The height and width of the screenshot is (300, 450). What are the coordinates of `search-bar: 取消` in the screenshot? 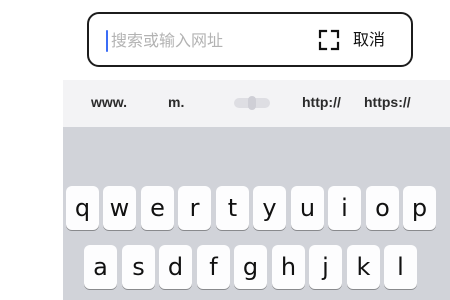 It's located at (250, 39).